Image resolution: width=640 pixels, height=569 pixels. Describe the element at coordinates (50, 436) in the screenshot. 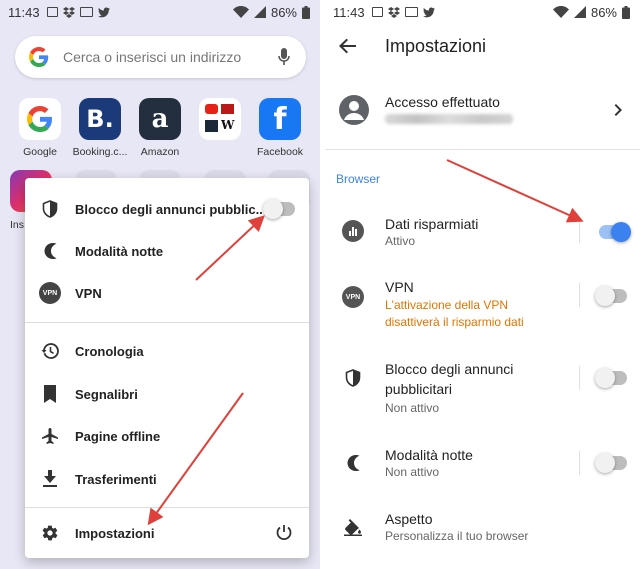

I see `airplane-icon` at that location.